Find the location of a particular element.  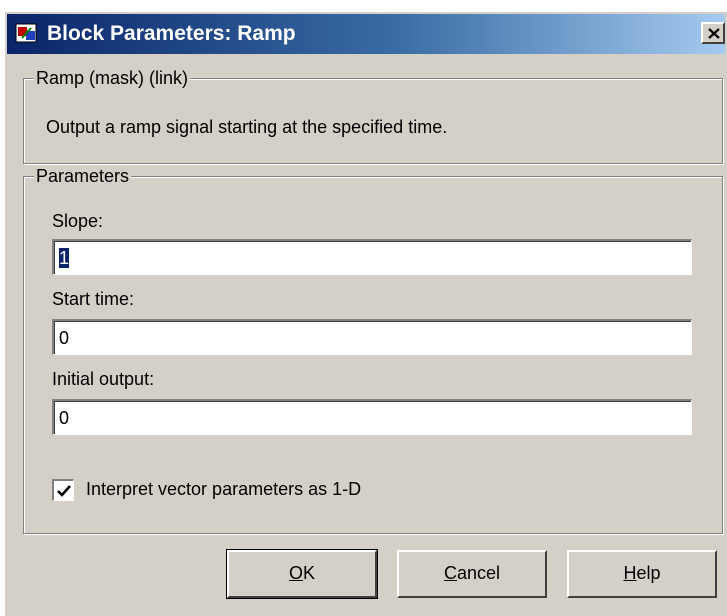

close-icon is located at coordinates (714, 33).